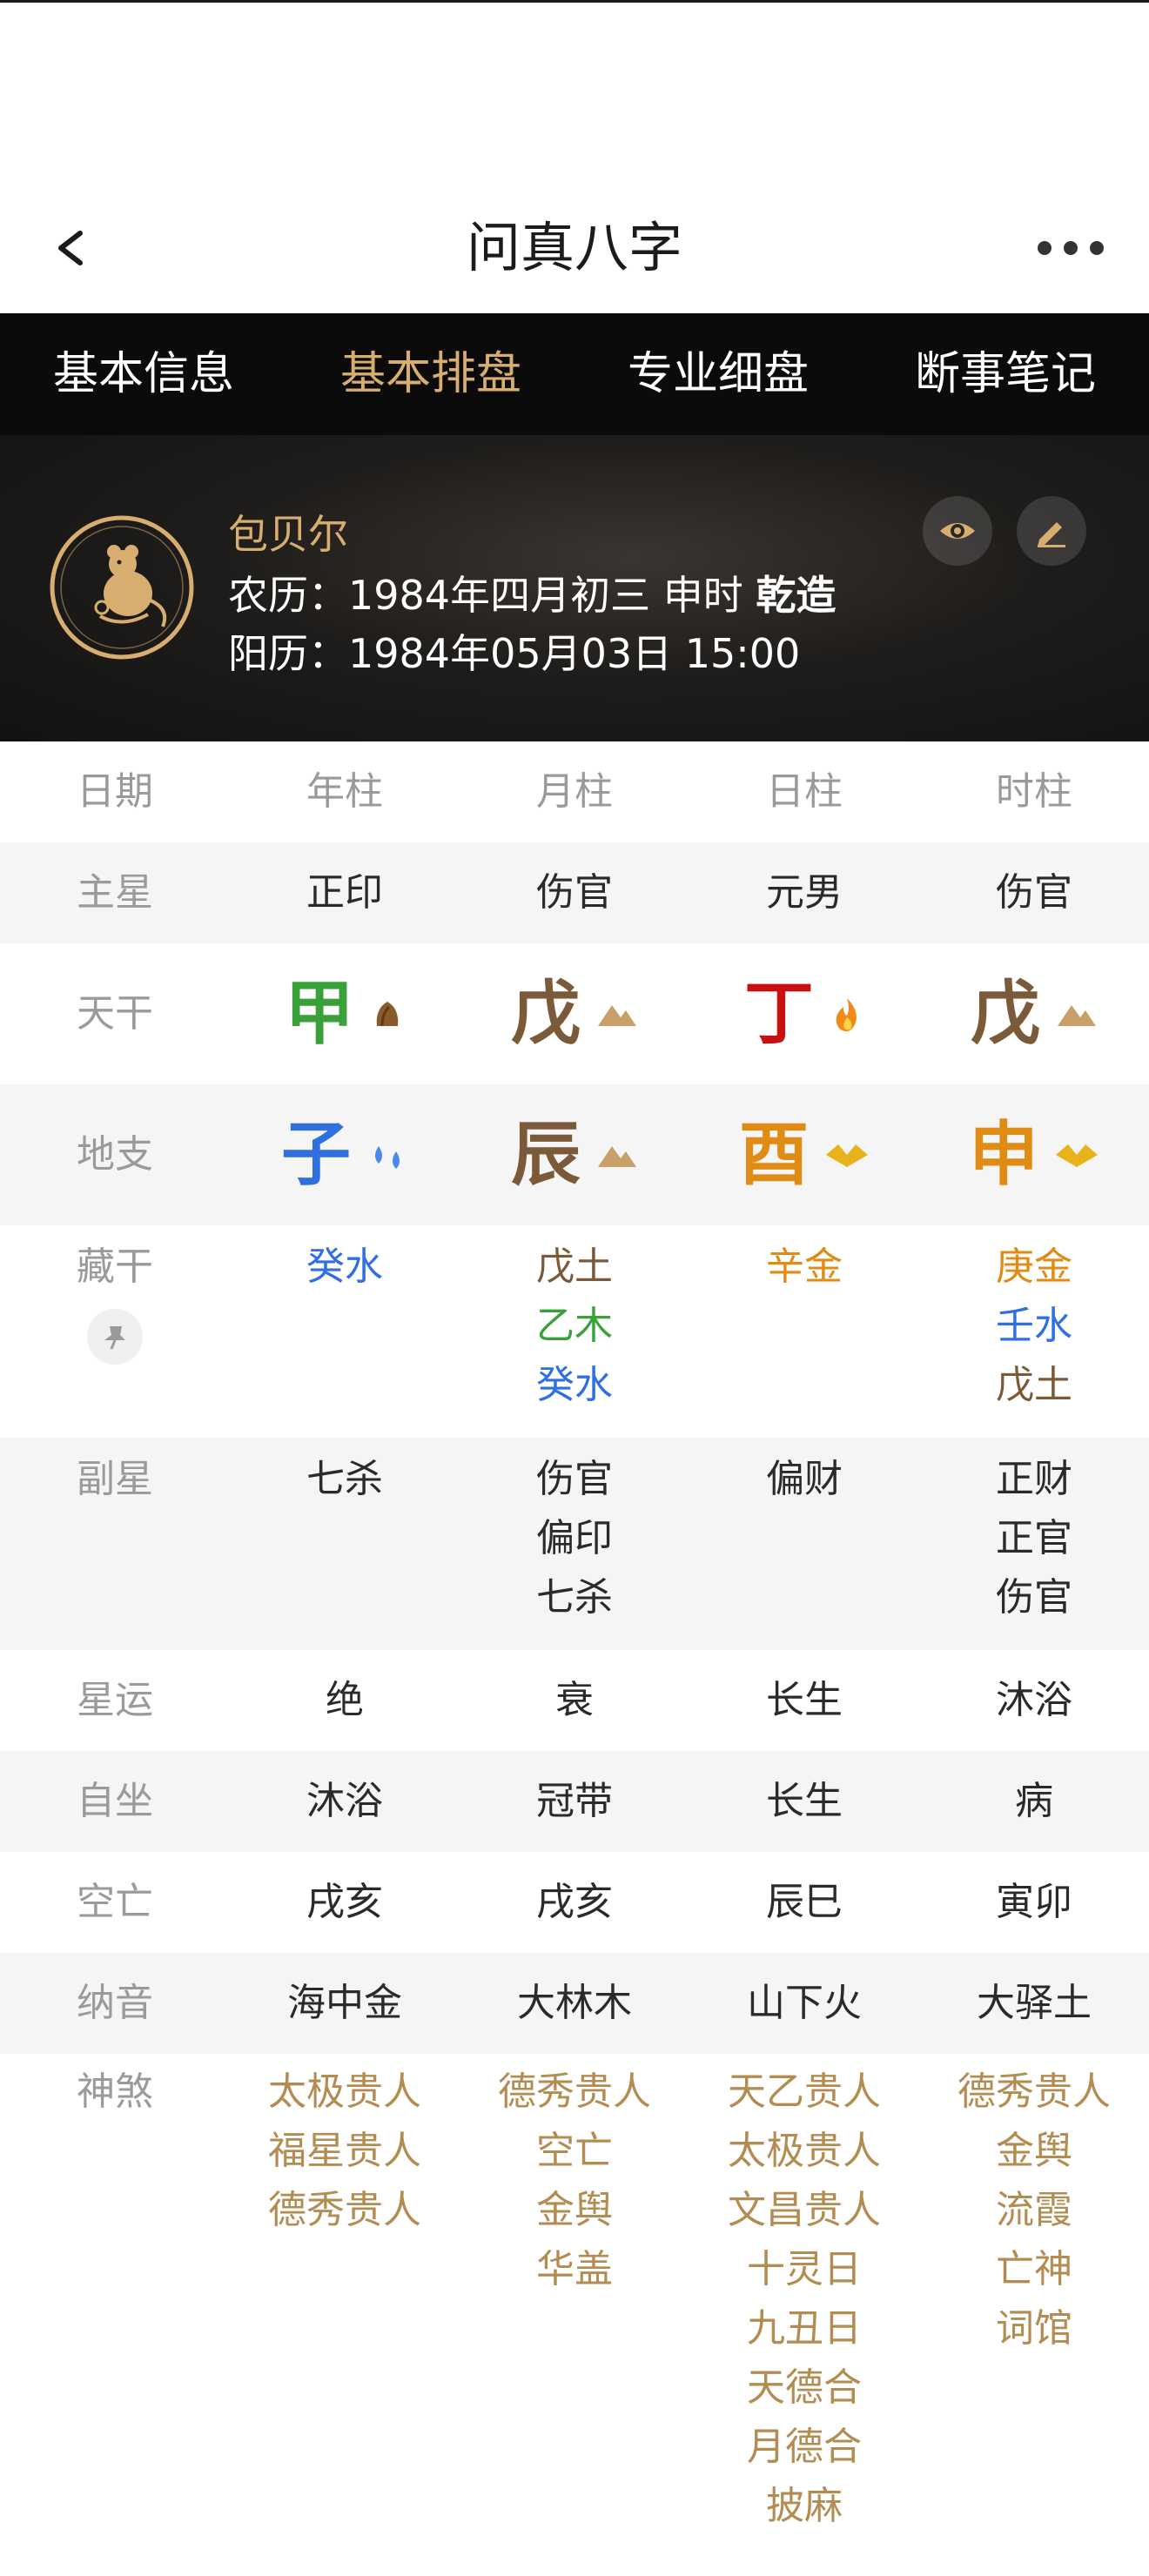 Image resolution: width=1149 pixels, height=2576 pixels. What do you see at coordinates (316, 1154) in the screenshot?
I see `branch-char: 子` at bounding box center [316, 1154].